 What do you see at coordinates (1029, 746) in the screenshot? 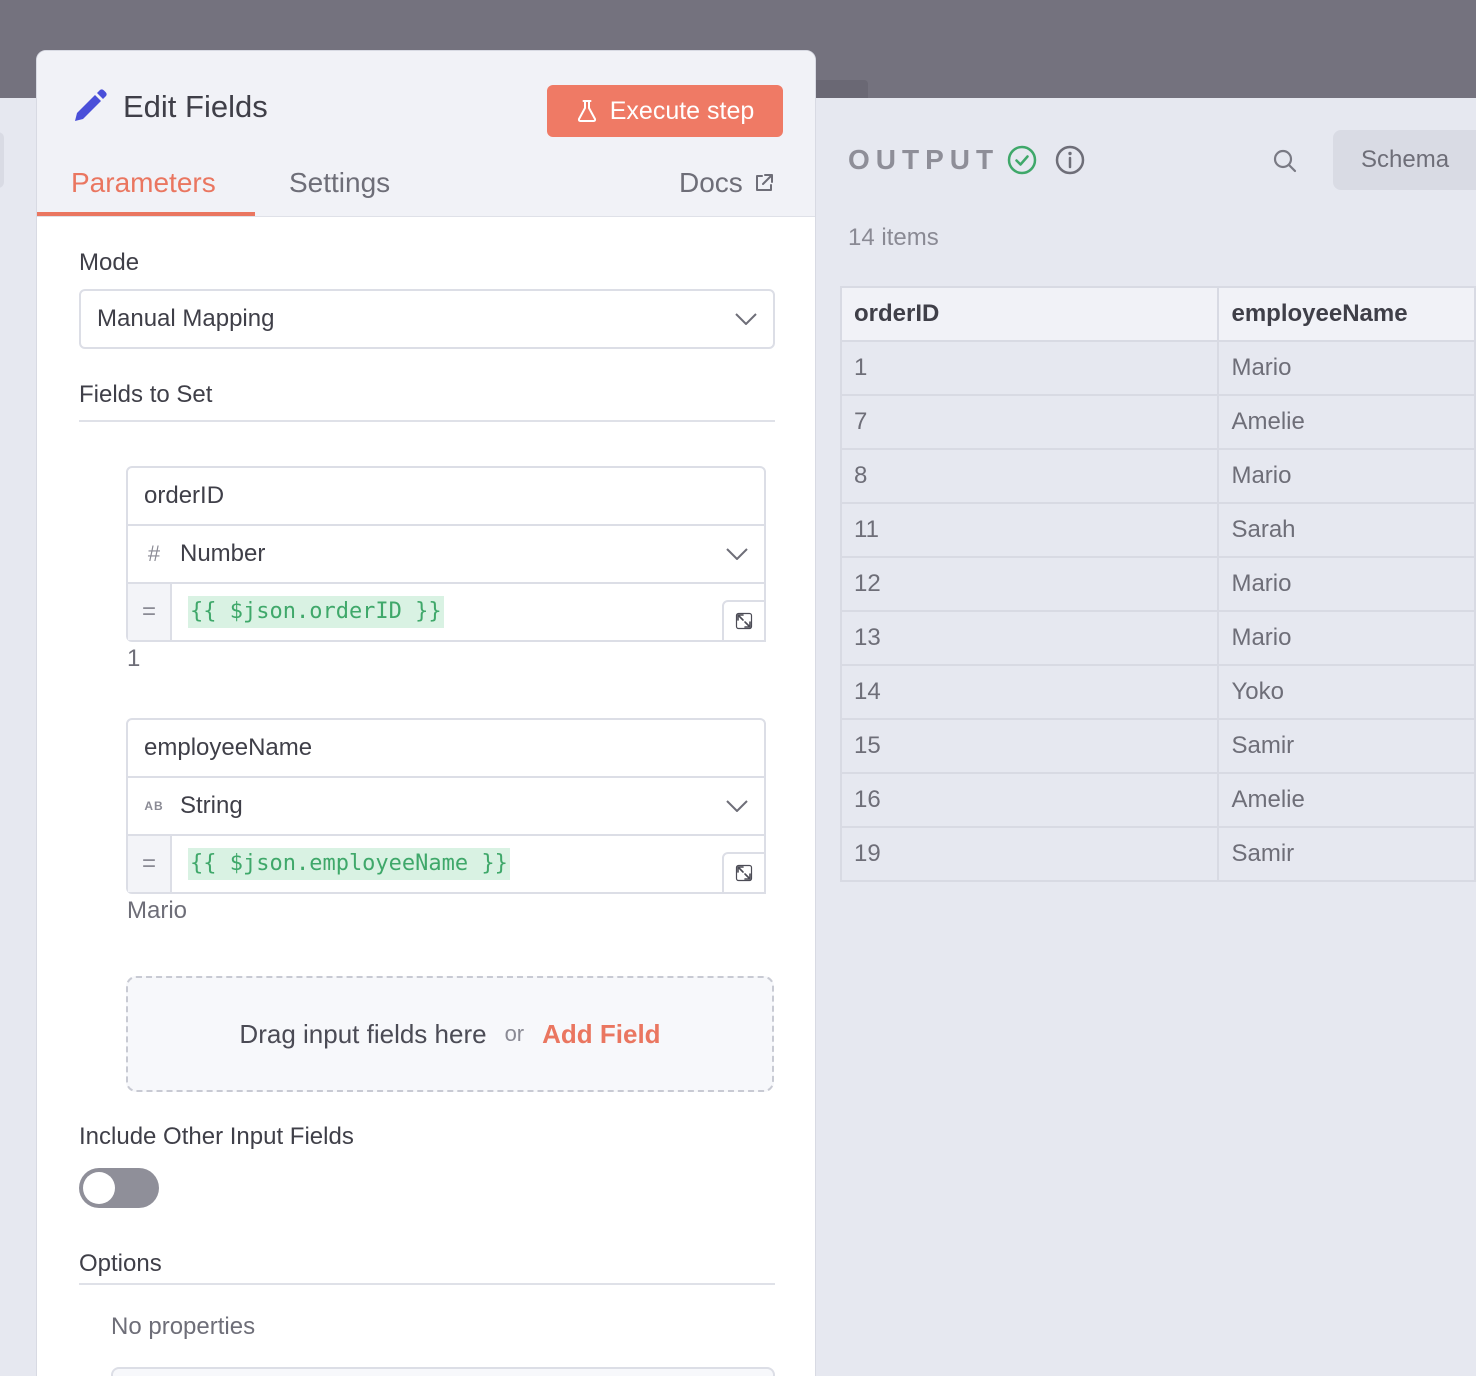
I see `table-cell: 15` at bounding box center [1029, 746].